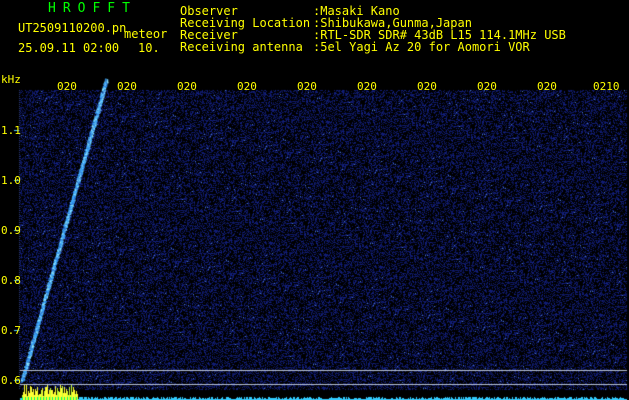 This screenshot has width=629, height=400. What do you see at coordinates (11, 79) in the screenshot?
I see `y-axis-unit: kHz` at bounding box center [11, 79].